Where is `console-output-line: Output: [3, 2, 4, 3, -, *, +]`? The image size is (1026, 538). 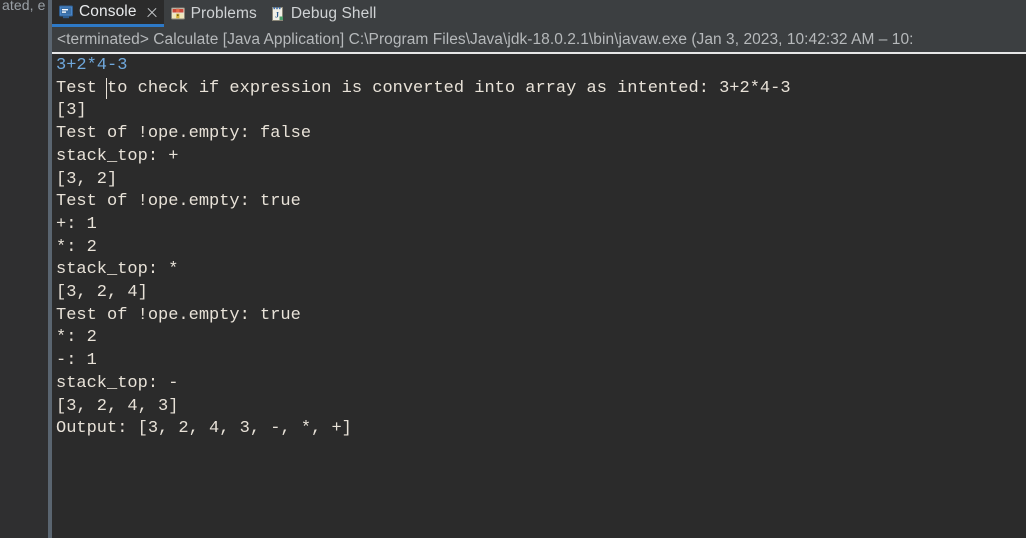
console-output-line: Output: [3, 2, 4, 3, -, *, +] is located at coordinates (204, 429).